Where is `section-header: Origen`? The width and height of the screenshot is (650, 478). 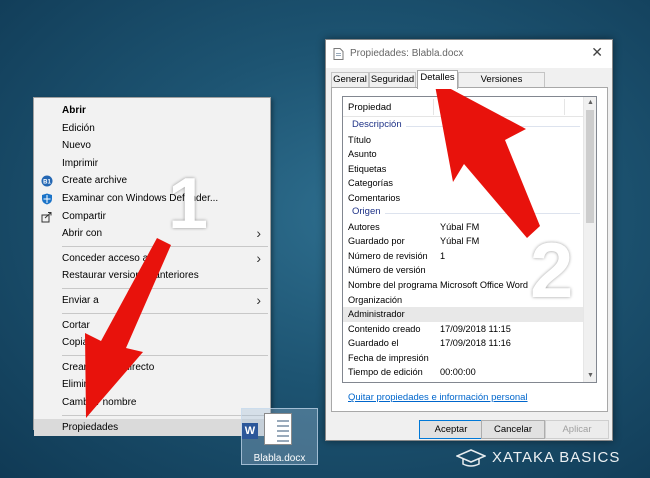 section-header: Origen is located at coordinates (463, 212).